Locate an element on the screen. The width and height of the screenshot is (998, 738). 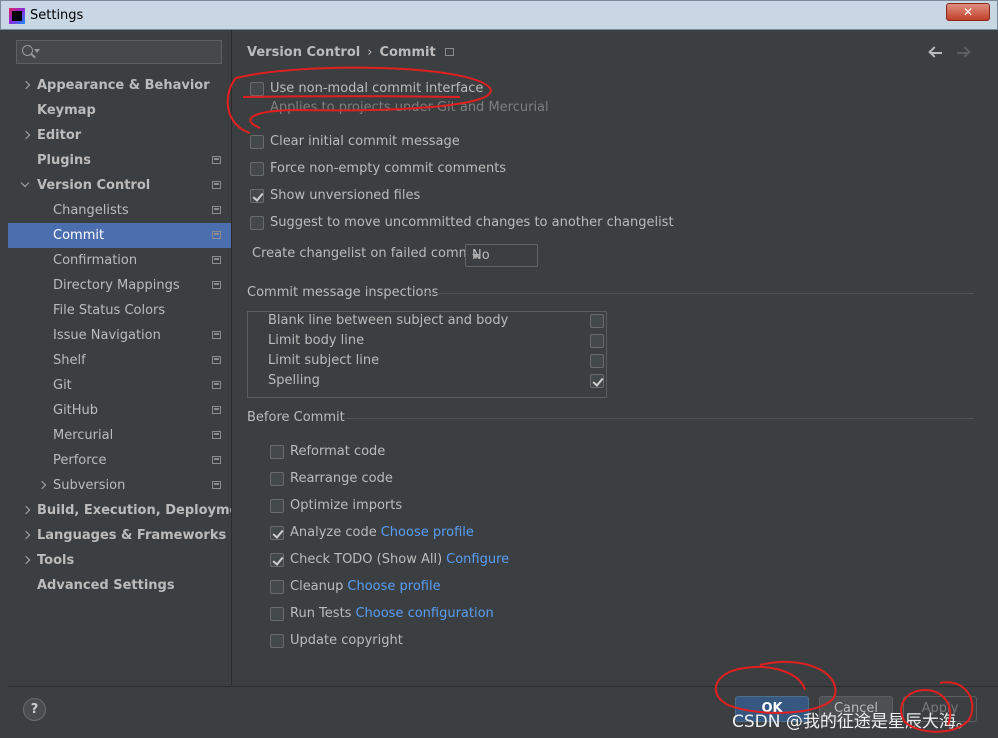
sidebar-item: Perforce is located at coordinates (119, 460).